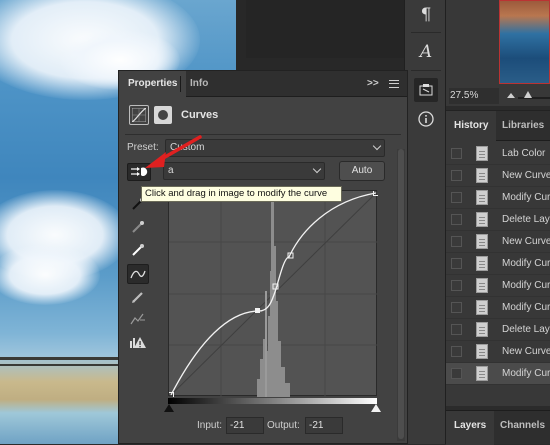 This screenshot has width=550, height=445. Describe the element at coordinates (511, 95) in the screenshot. I see `zoom-out-icon` at that location.